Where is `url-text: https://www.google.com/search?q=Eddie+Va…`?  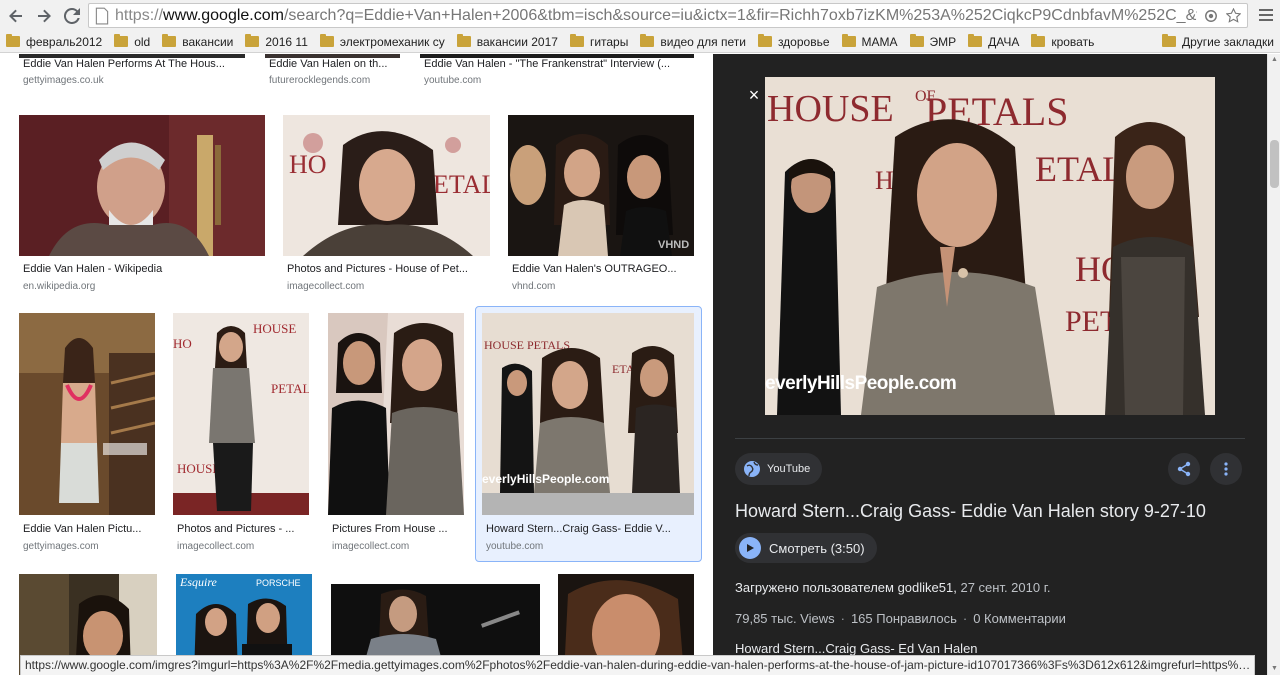
url-text: https://www.google.com/search?q=Eddie+Va… is located at coordinates (656, 15).